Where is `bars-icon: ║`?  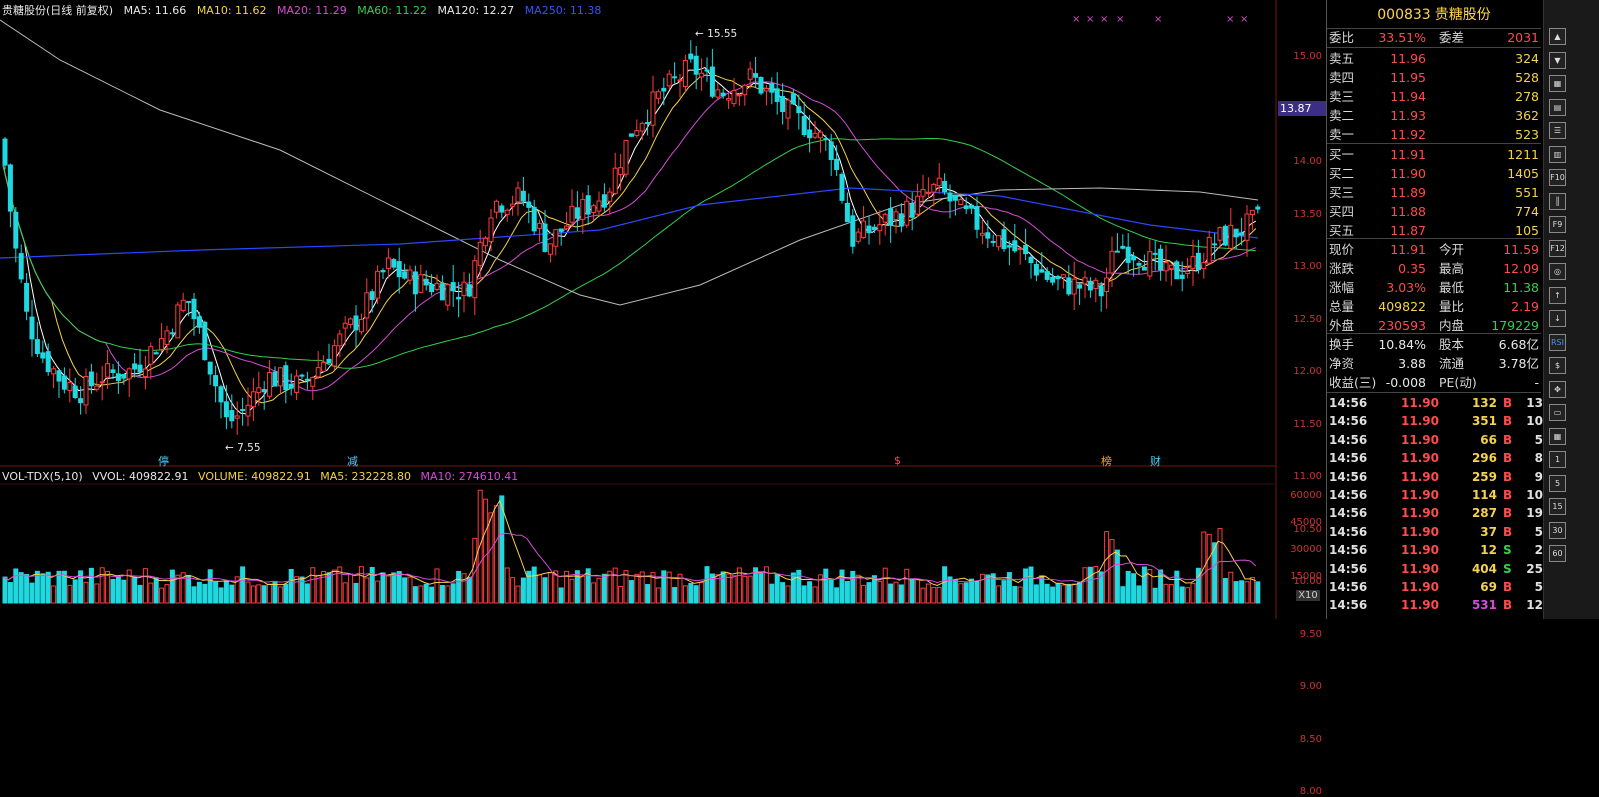 bars-icon: ║ is located at coordinates (1557, 201).